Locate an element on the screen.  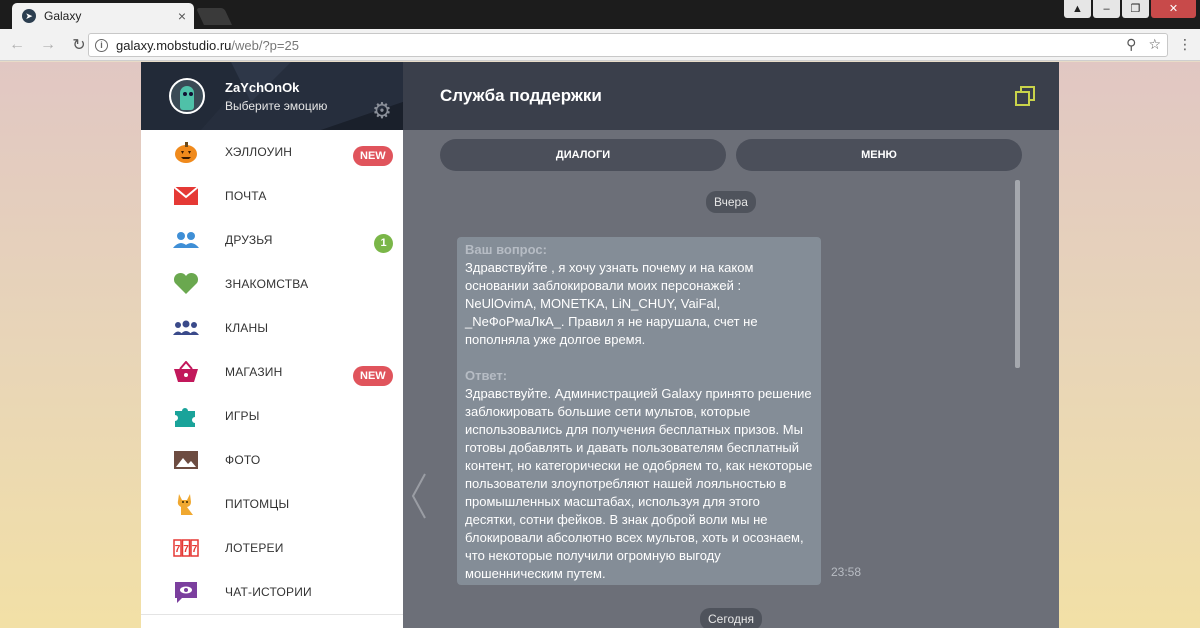
sidebar-item-label: ПИТОМЦЫ is located at coordinates (257, 504).